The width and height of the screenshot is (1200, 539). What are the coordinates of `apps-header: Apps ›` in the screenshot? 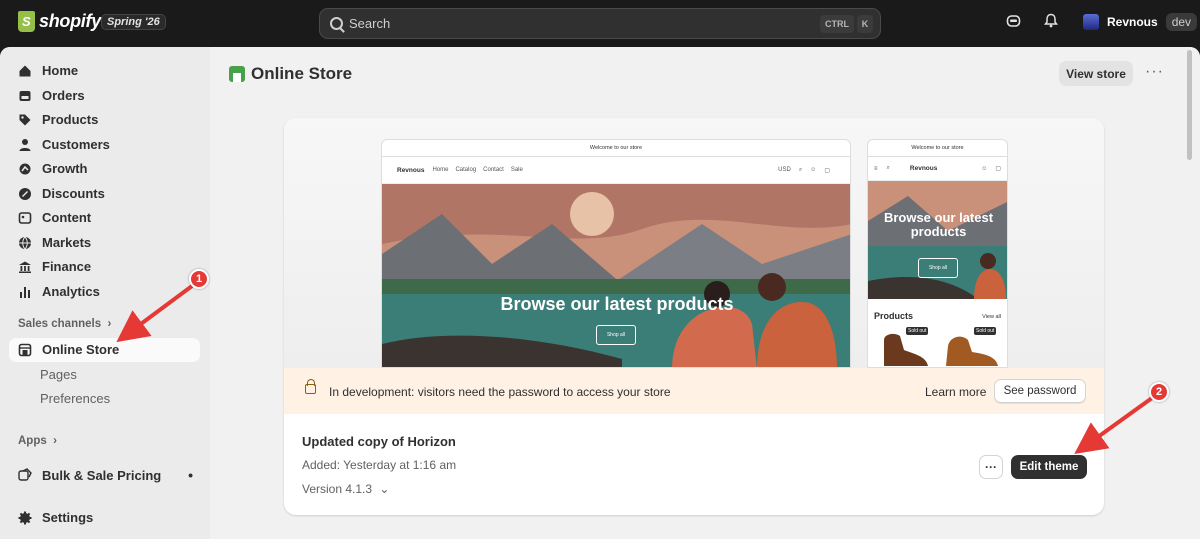 It's located at (37, 441).